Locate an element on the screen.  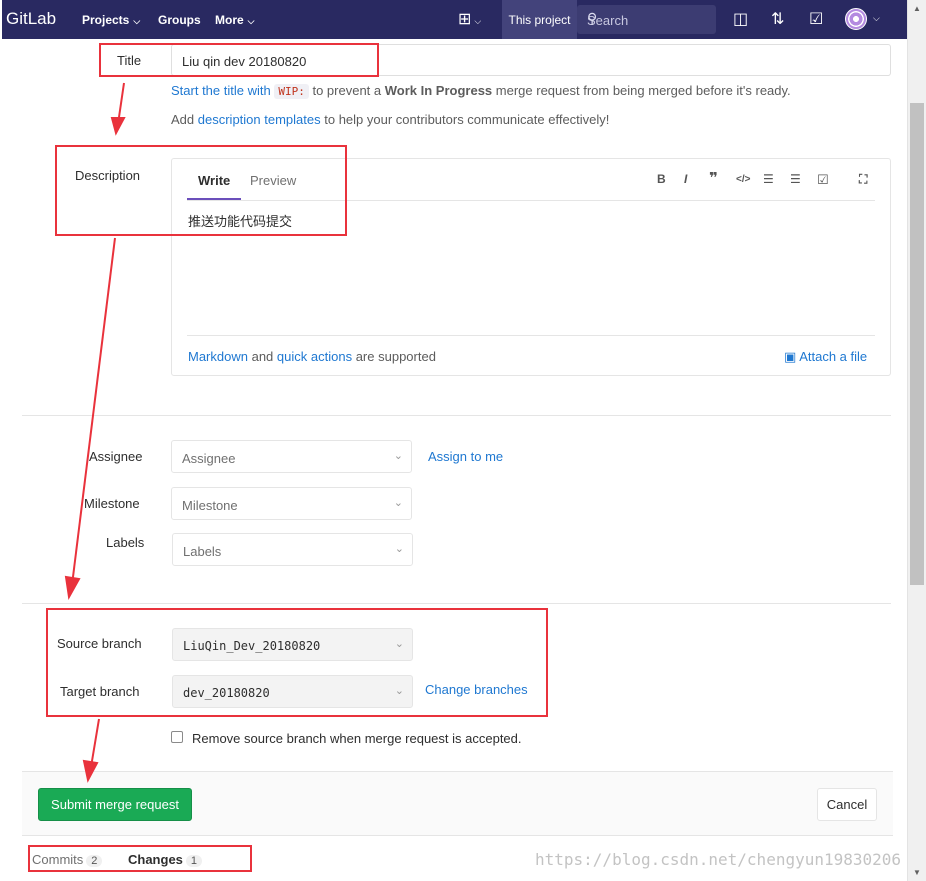
watermark: https://blog.csdn.net/chengyun19830206 is located at coordinates (718, 859).